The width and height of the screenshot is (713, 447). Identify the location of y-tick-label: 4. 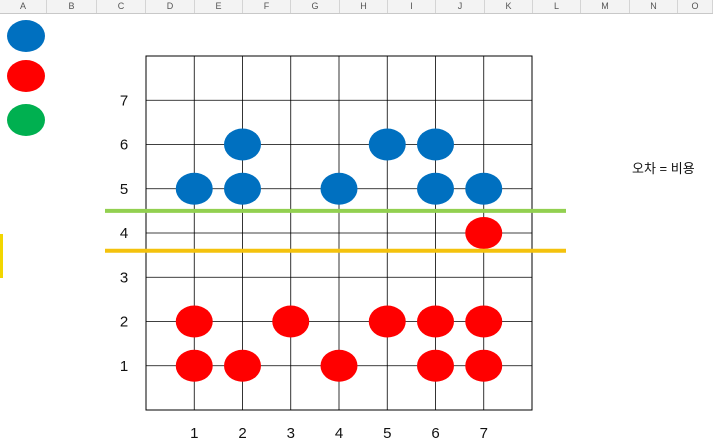
(124, 233).